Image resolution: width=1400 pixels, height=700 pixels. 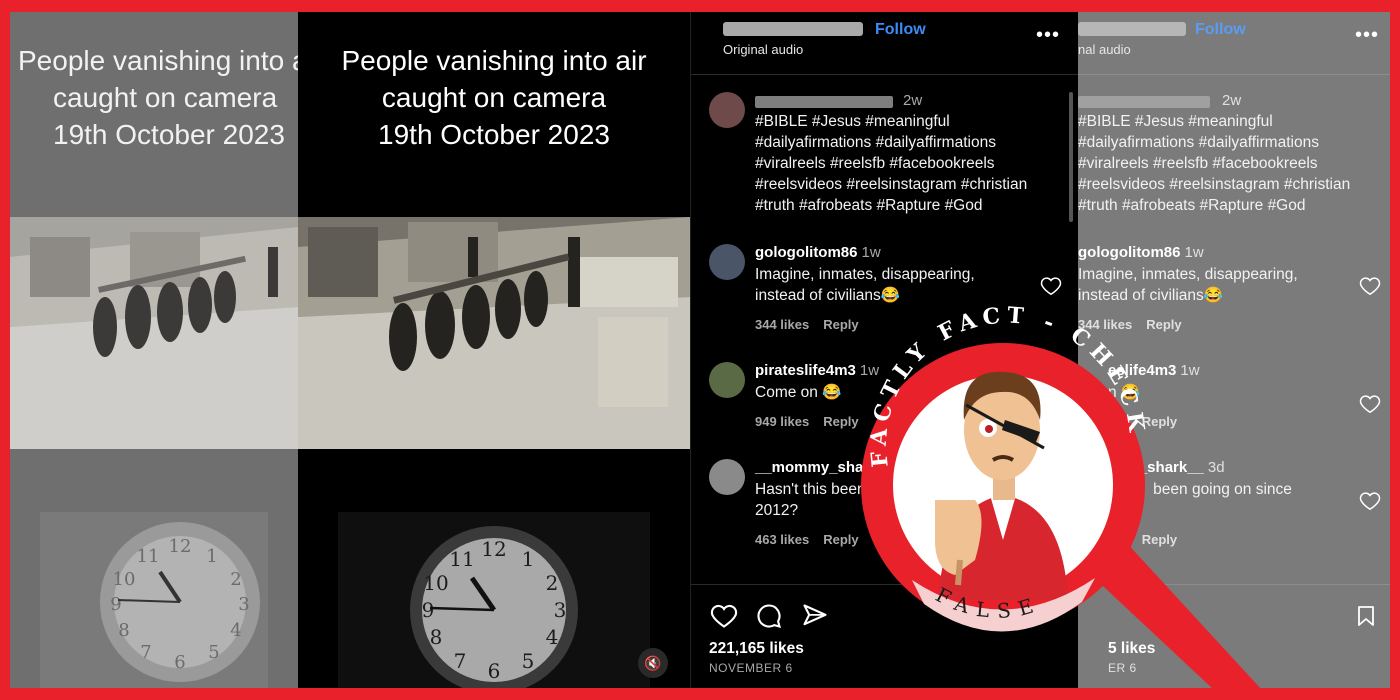 I want to click on faded-cctv-frame, so click(x=154, y=333).